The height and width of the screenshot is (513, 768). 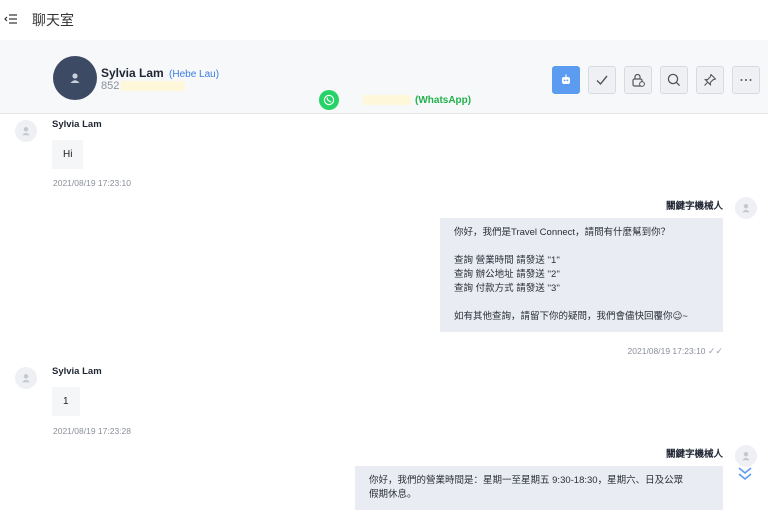 I want to click on contact-phone-row: 852, so click(x=143, y=86).